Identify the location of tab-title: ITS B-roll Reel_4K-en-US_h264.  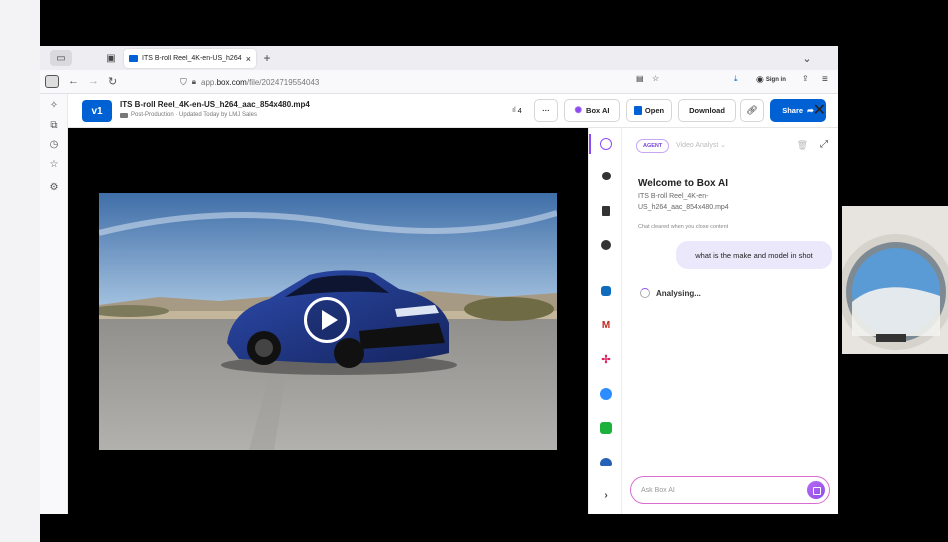
(192, 58).